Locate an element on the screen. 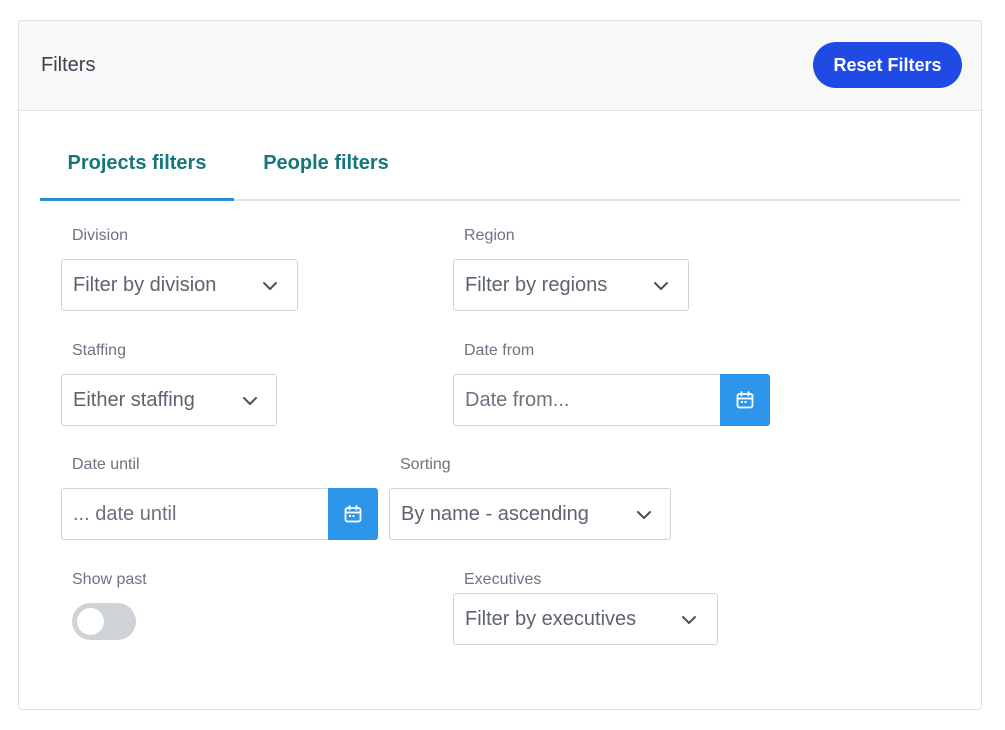  region-select: Filter by regions is located at coordinates (571, 285).